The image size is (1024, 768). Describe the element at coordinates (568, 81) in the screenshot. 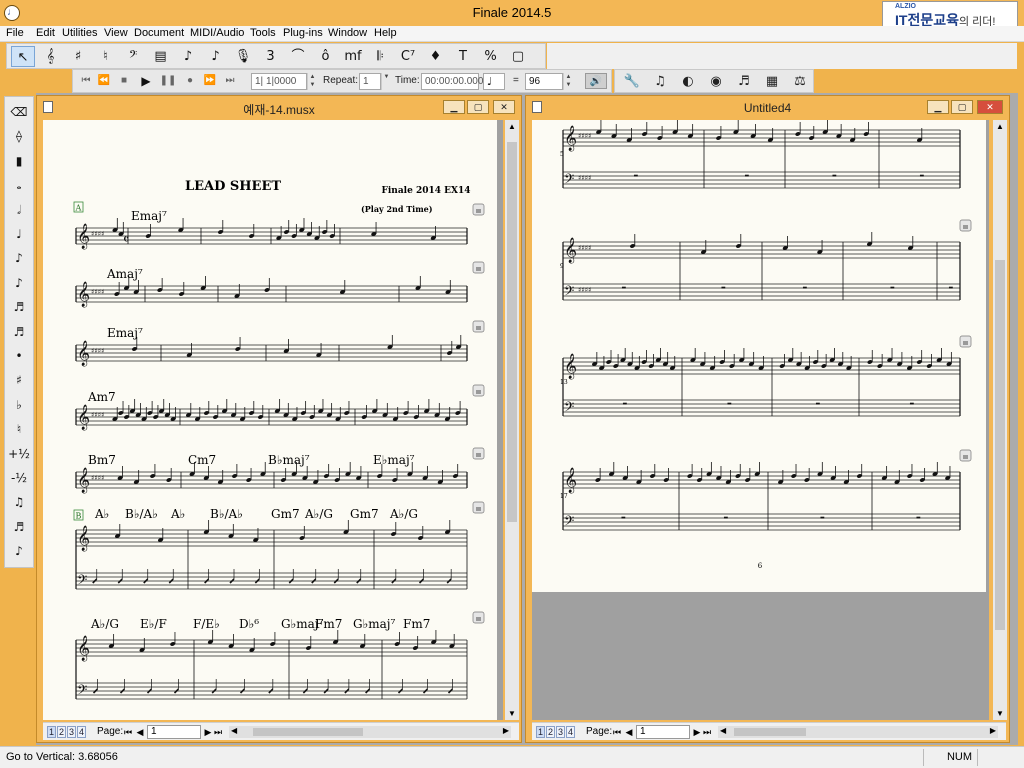

I see `tempo-spinner: ▲ ▼` at that location.